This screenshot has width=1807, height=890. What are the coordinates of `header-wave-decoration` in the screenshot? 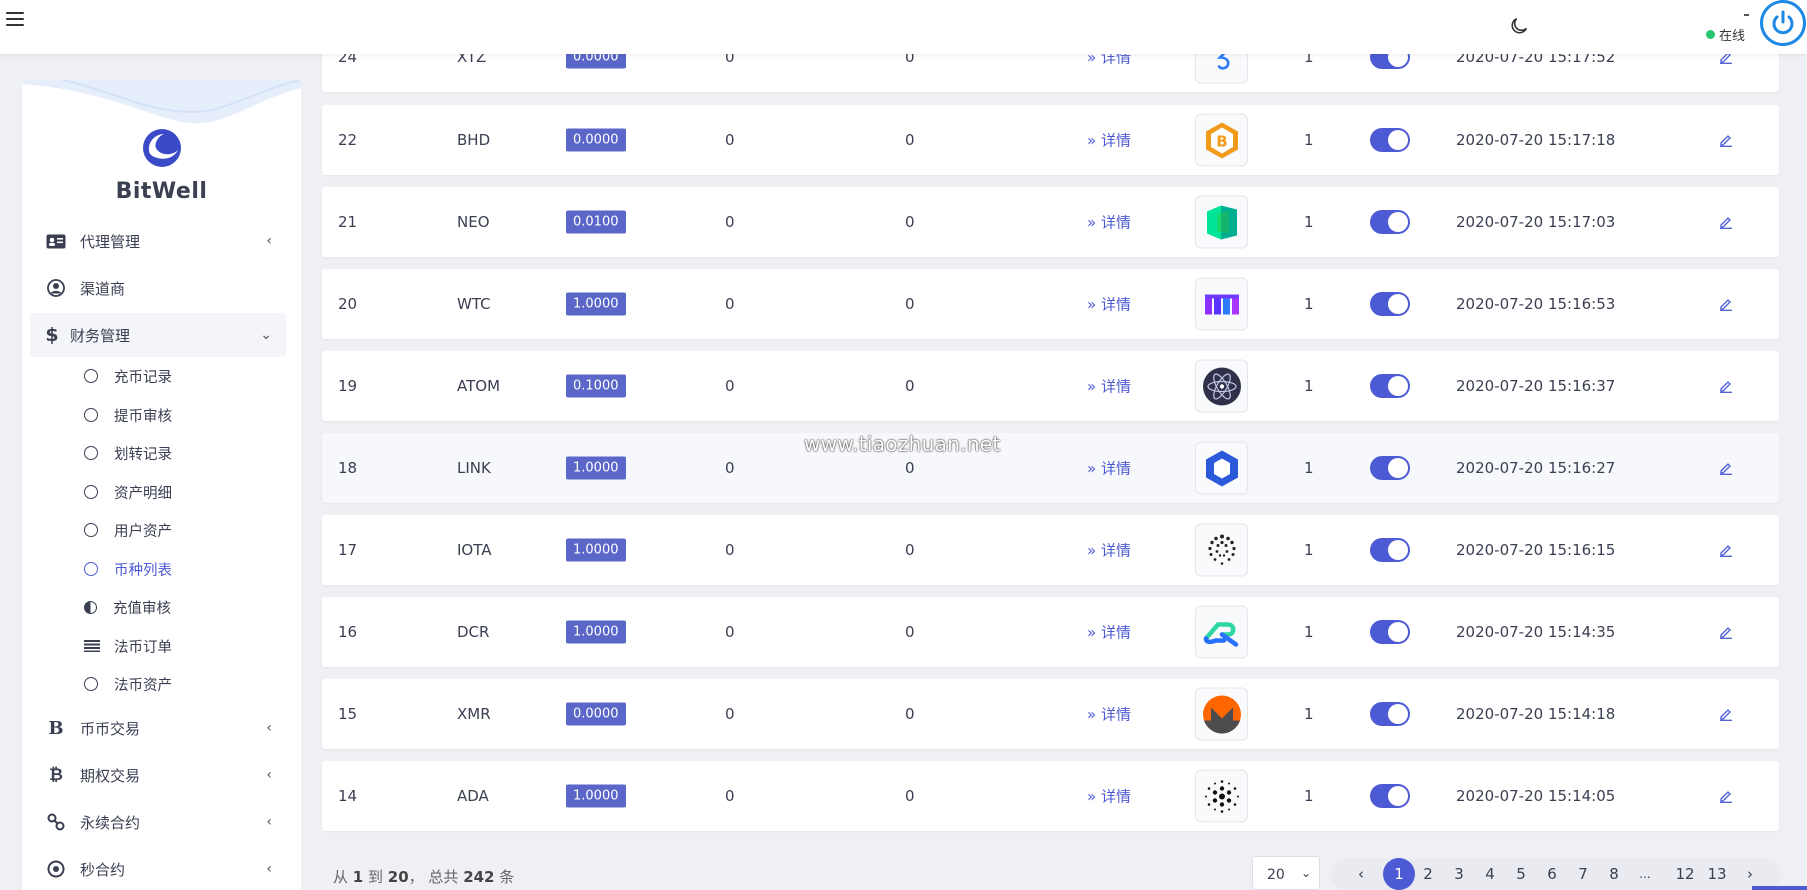 It's located at (161, 102).